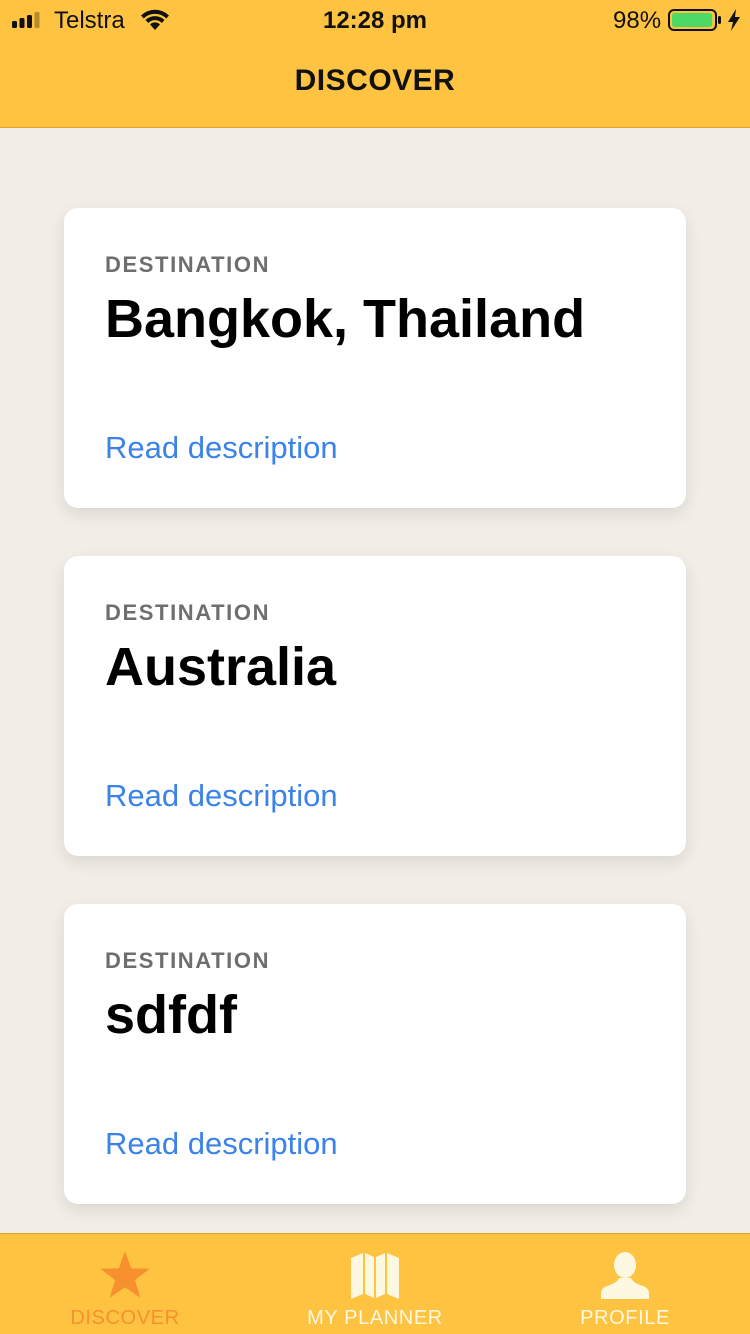 Image resolution: width=750 pixels, height=1334 pixels. I want to click on map-icon, so click(375, 1276).